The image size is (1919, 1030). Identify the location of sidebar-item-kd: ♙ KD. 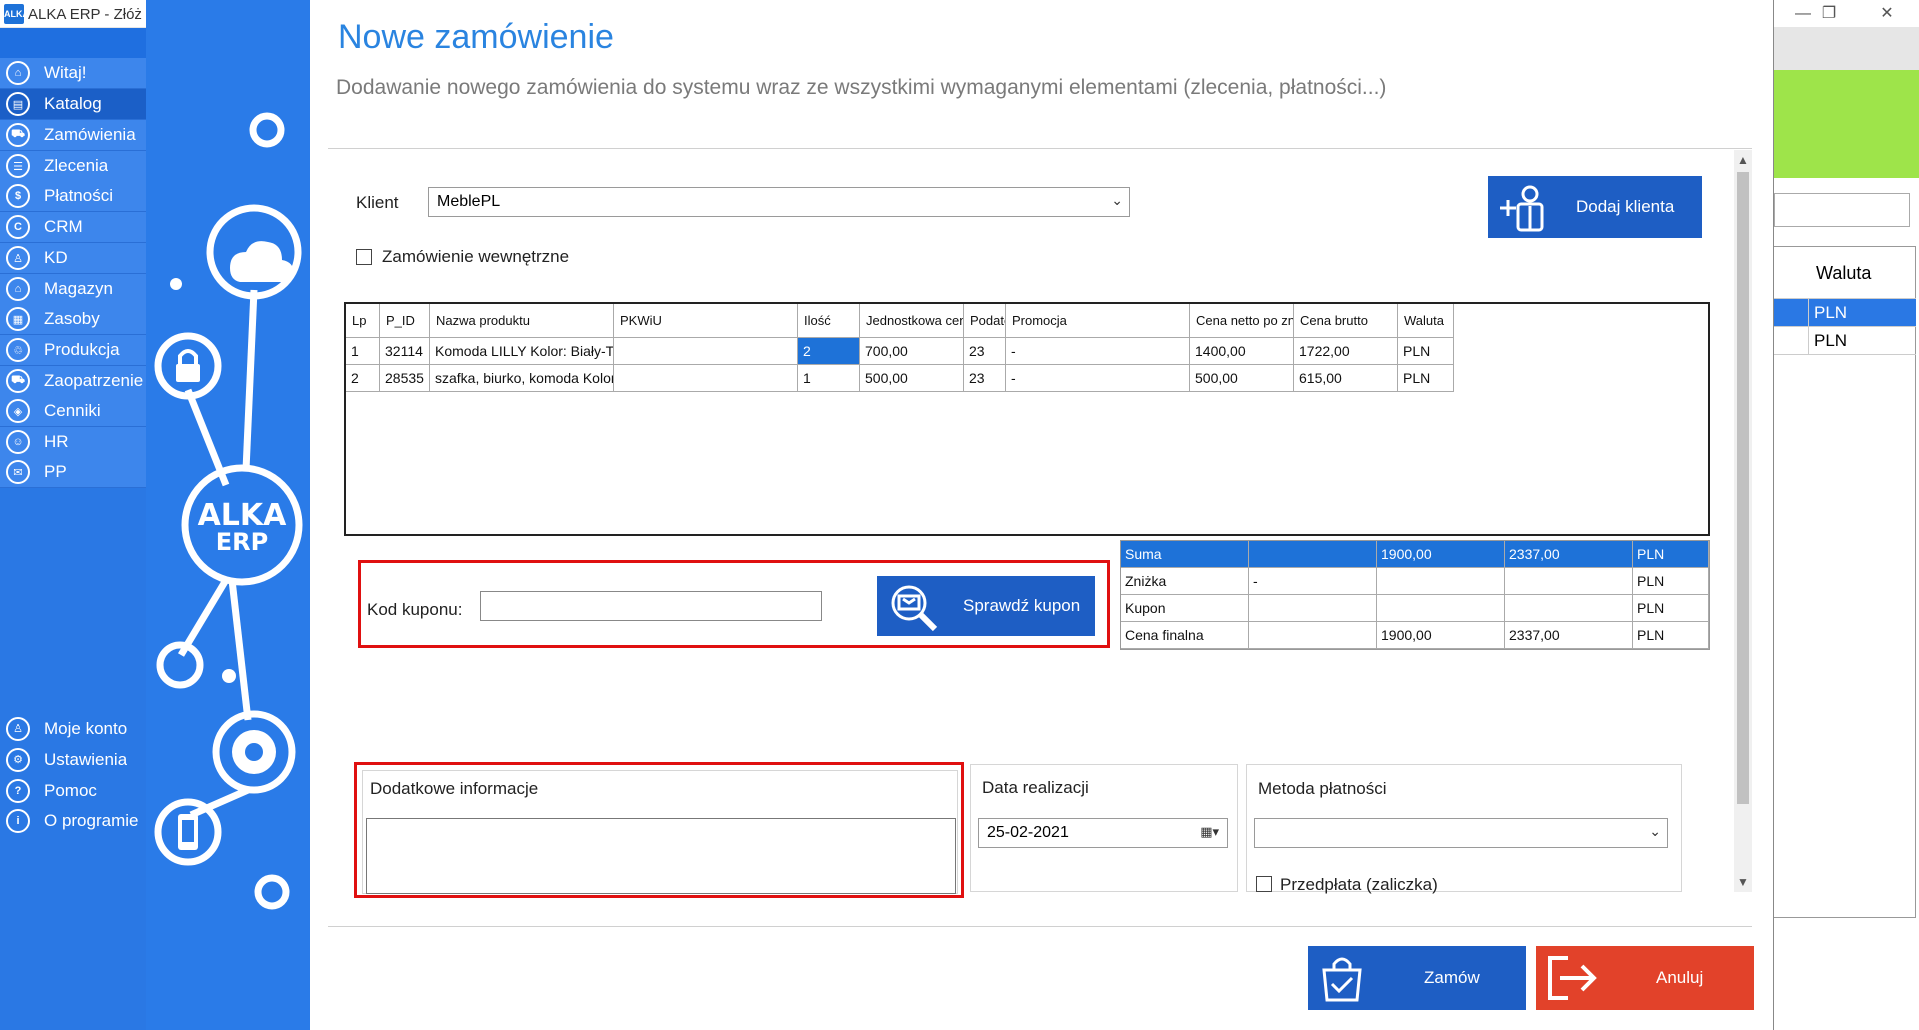
(73, 258).